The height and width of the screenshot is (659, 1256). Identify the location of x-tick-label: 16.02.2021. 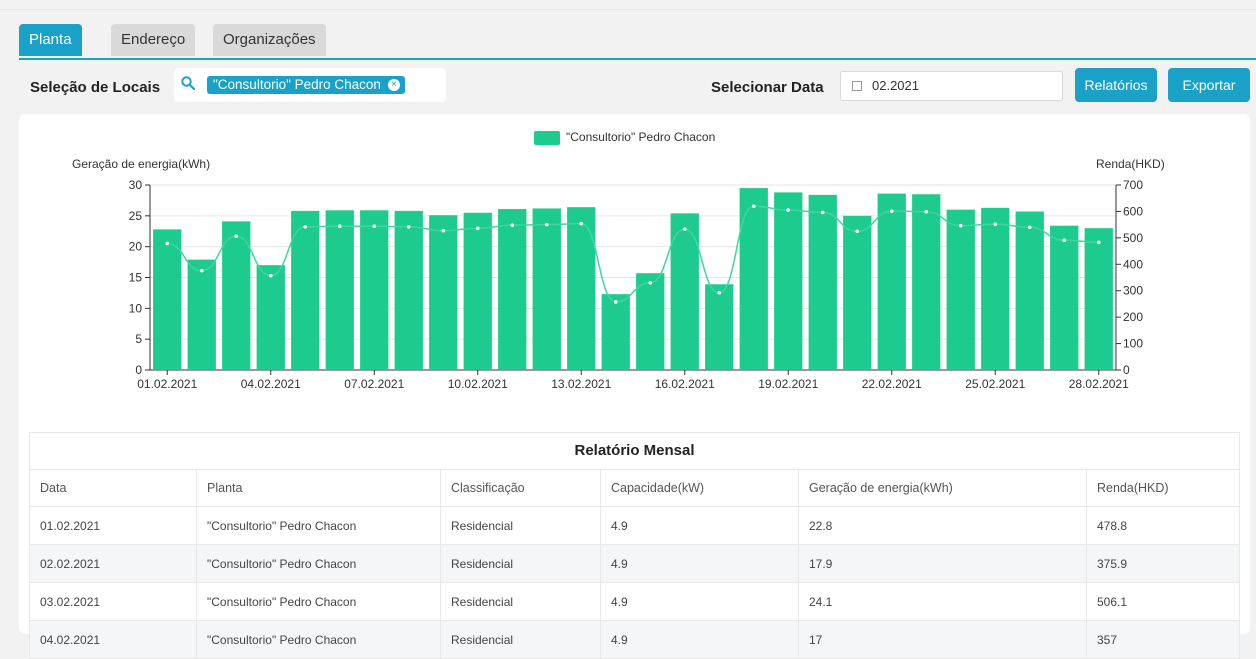
(685, 384).